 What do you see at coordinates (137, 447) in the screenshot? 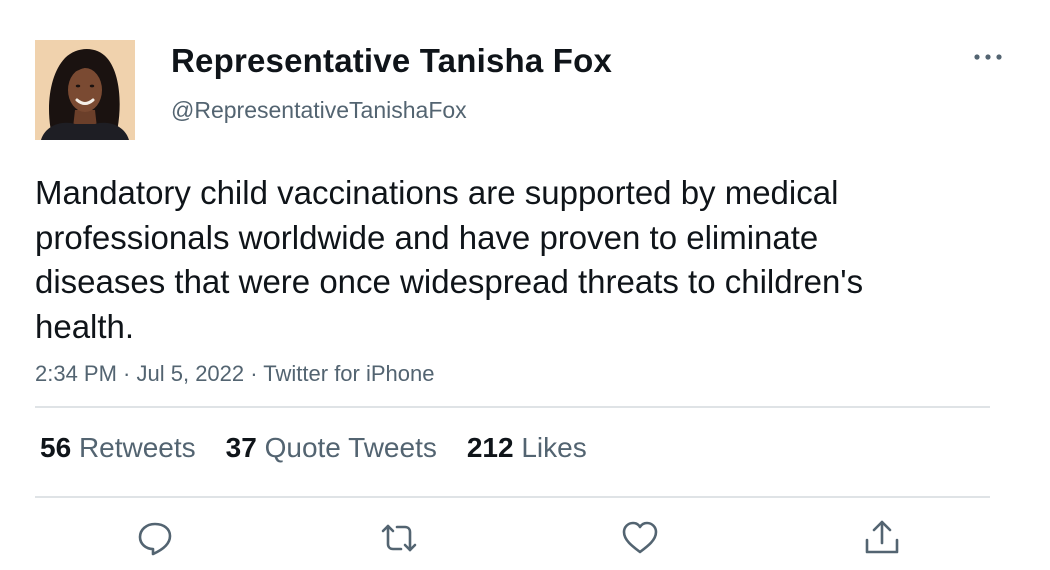
I see `retweets-label: Retweets` at bounding box center [137, 447].